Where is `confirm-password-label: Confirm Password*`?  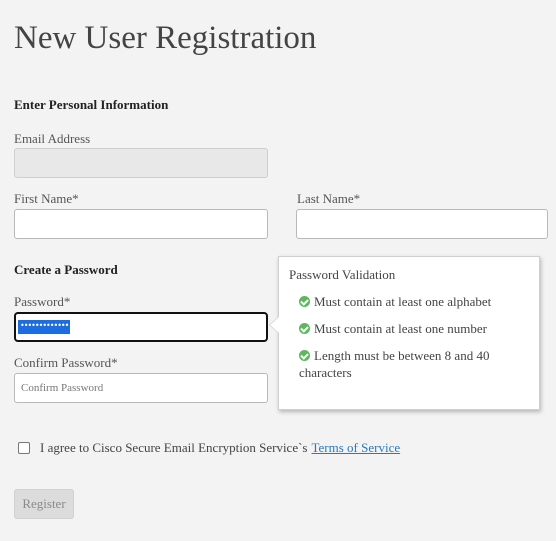 confirm-password-label: Confirm Password* is located at coordinates (66, 362).